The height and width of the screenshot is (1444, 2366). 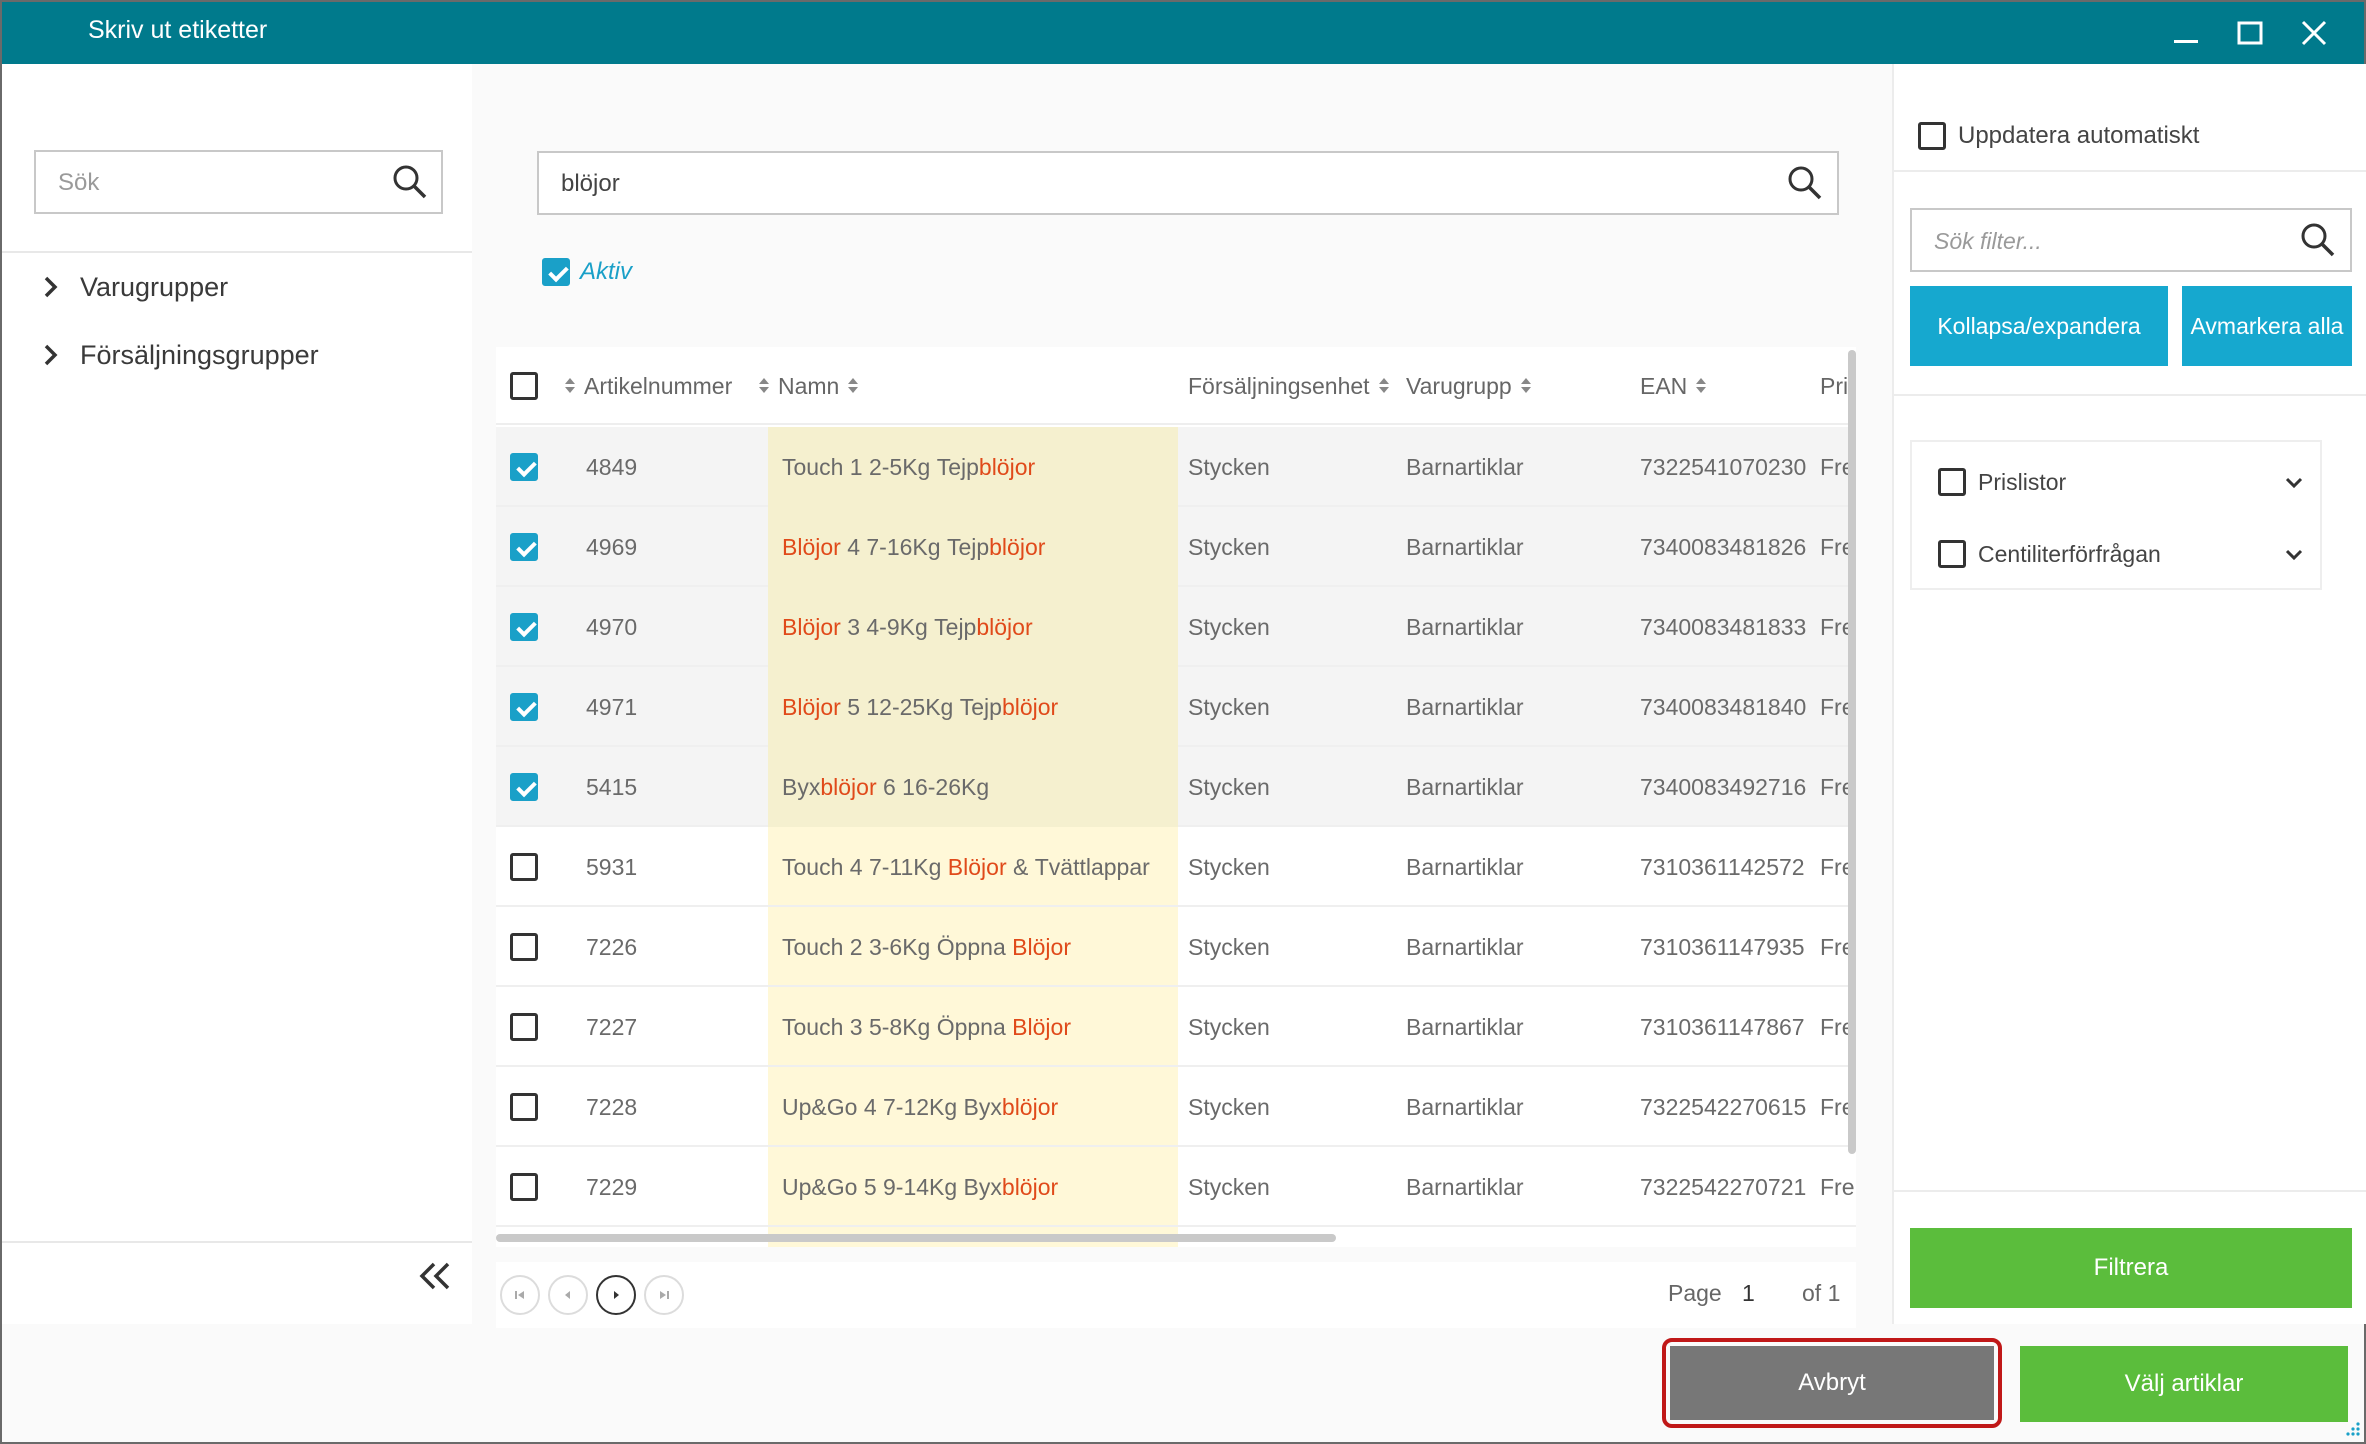 I want to click on active-filter: Aktiv, so click(x=587, y=272).